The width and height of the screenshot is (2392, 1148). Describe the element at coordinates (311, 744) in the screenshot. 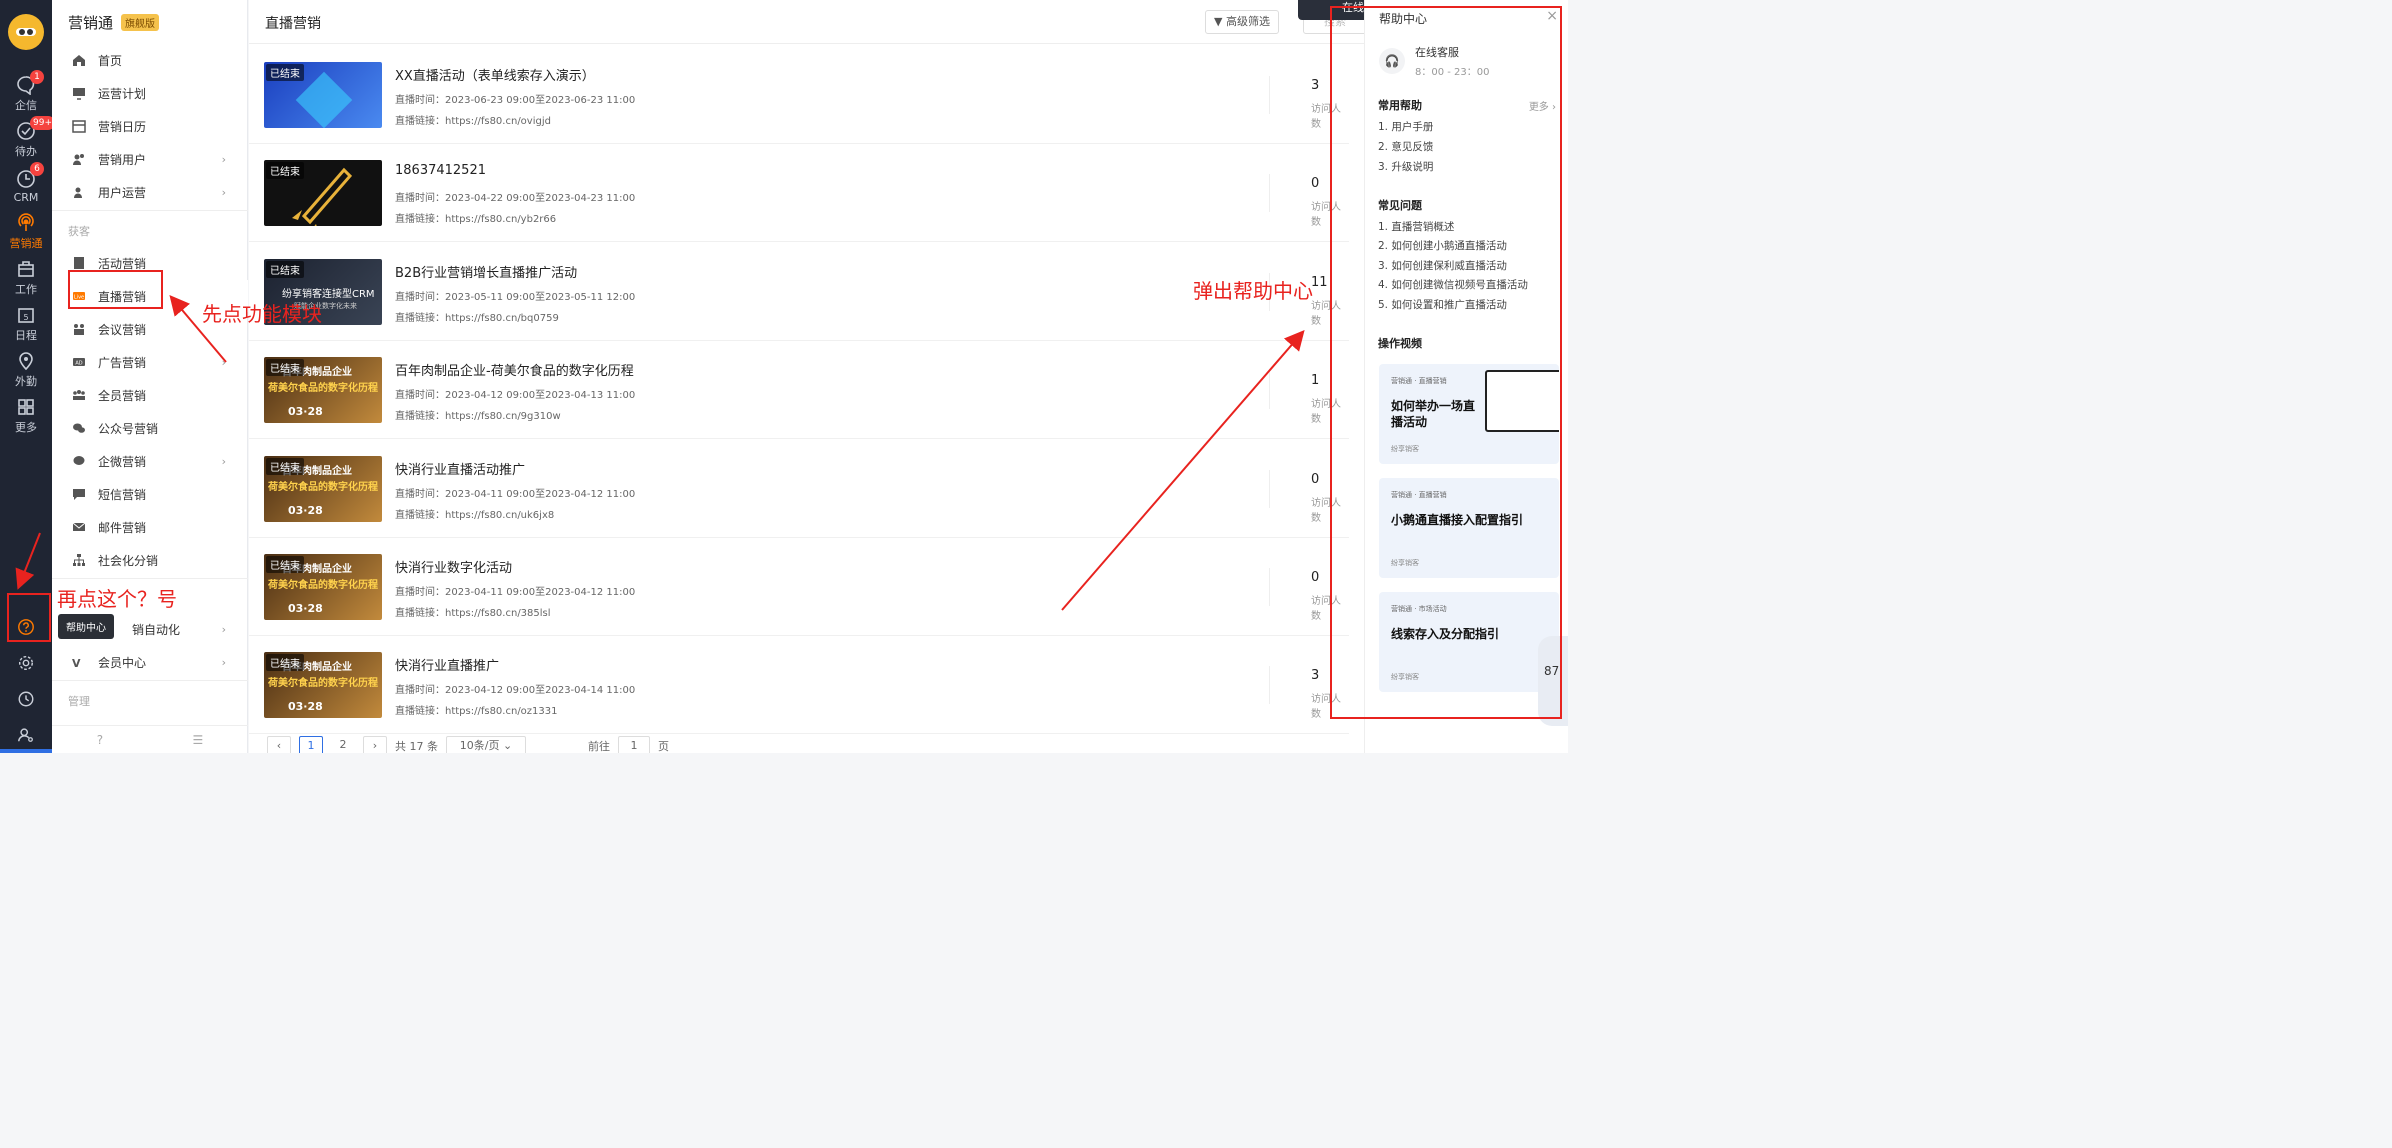

I see `page-button-1: 1` at that location.